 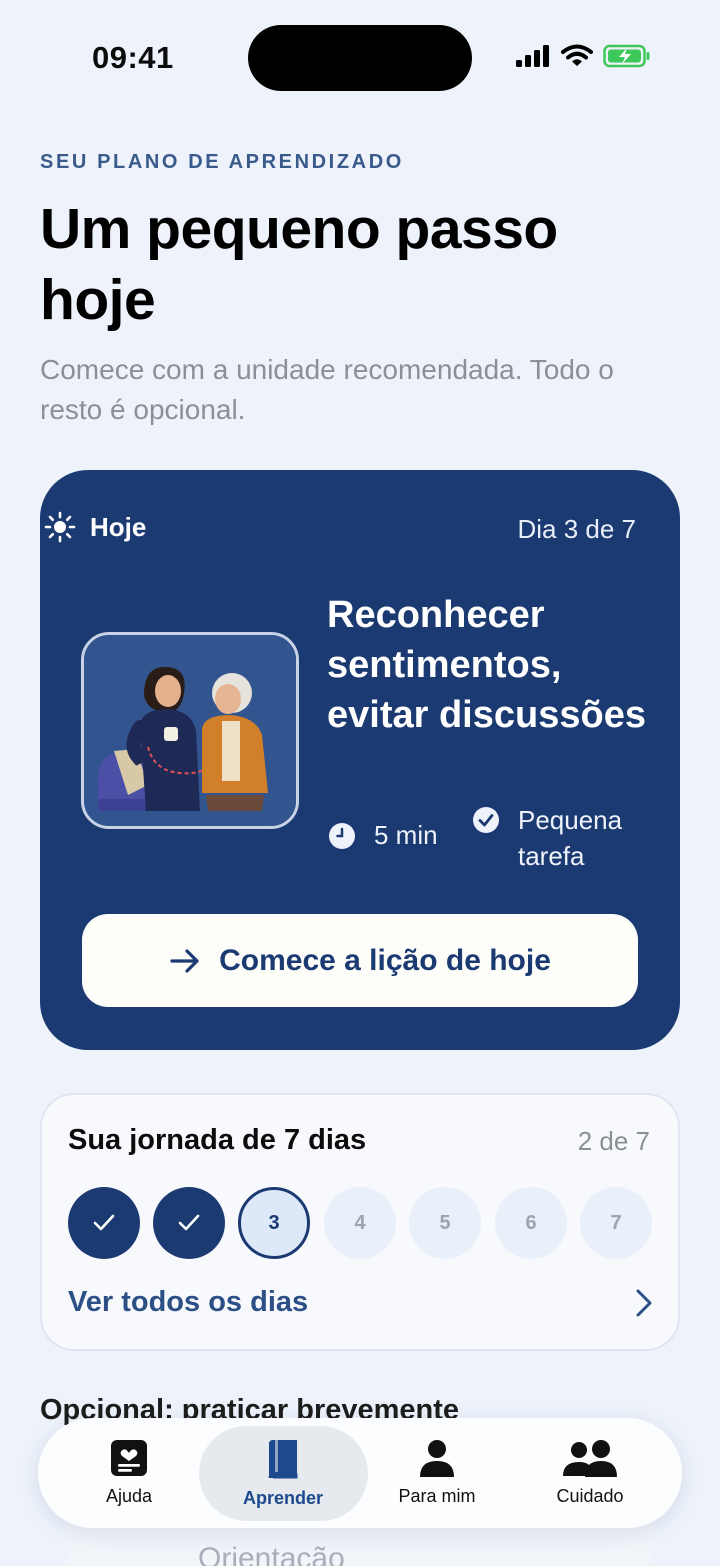 I want to click on see-all-days-label: Ver todos os dias, so click(x=188, y=1302).